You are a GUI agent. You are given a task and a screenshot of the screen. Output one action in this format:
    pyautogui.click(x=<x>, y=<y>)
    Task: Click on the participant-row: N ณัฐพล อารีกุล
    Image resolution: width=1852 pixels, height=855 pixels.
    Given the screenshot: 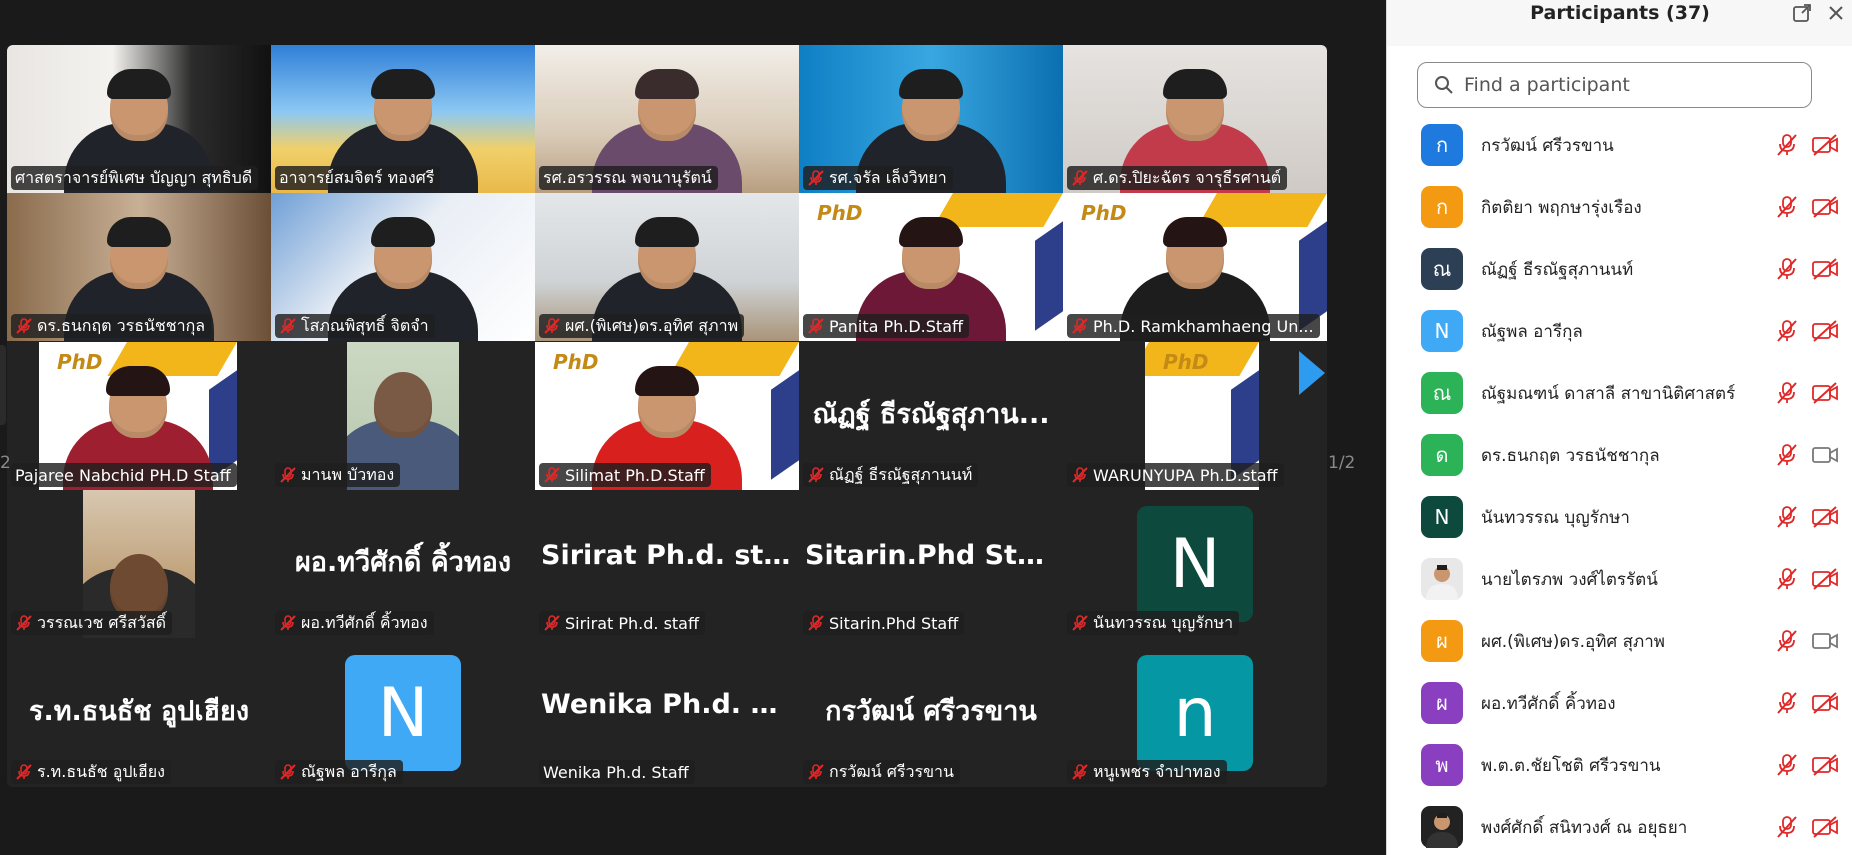 What is the action you would take?
    pyautogui.click(x=1619, y=331)
    